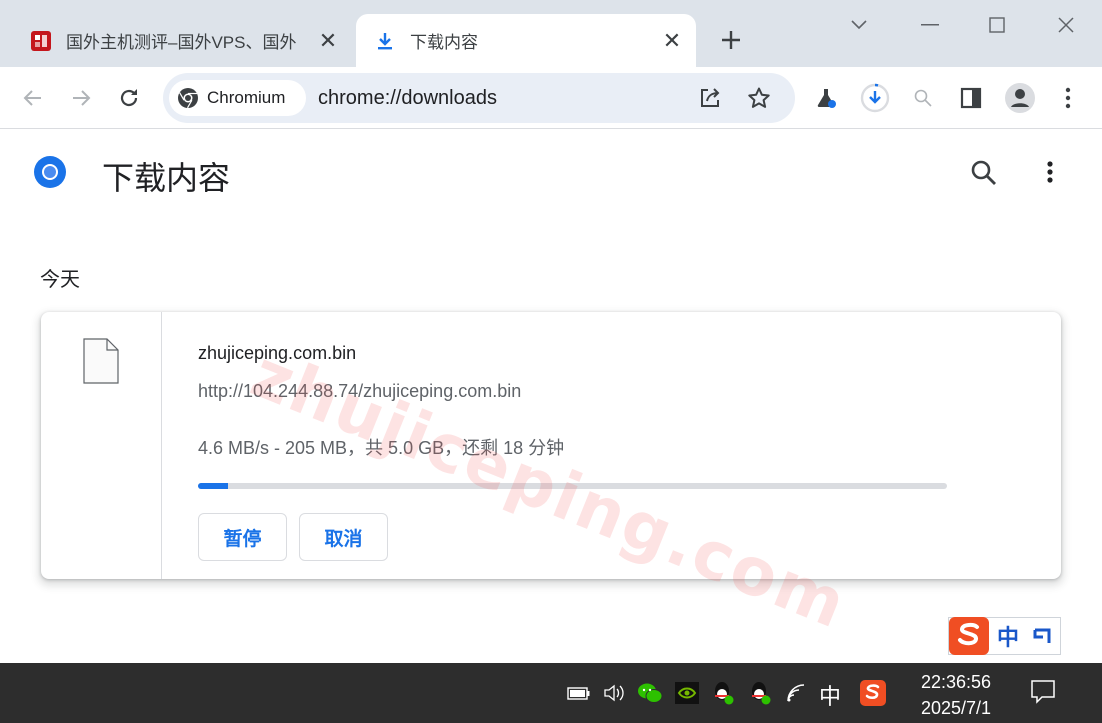  I want to click on forward-arrow-icon, so click(81, 98).